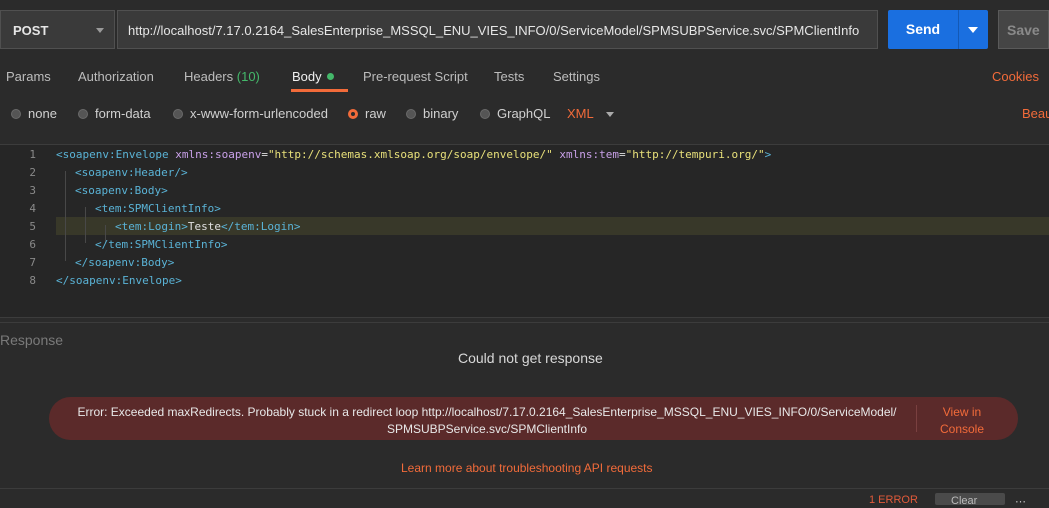 The width and height of the screenshot is (1049, 508). What do you see at coordinates (441, 113) in the screenshot?
I see `body-type-binary-label: binary` at bounding box center [441, 113].